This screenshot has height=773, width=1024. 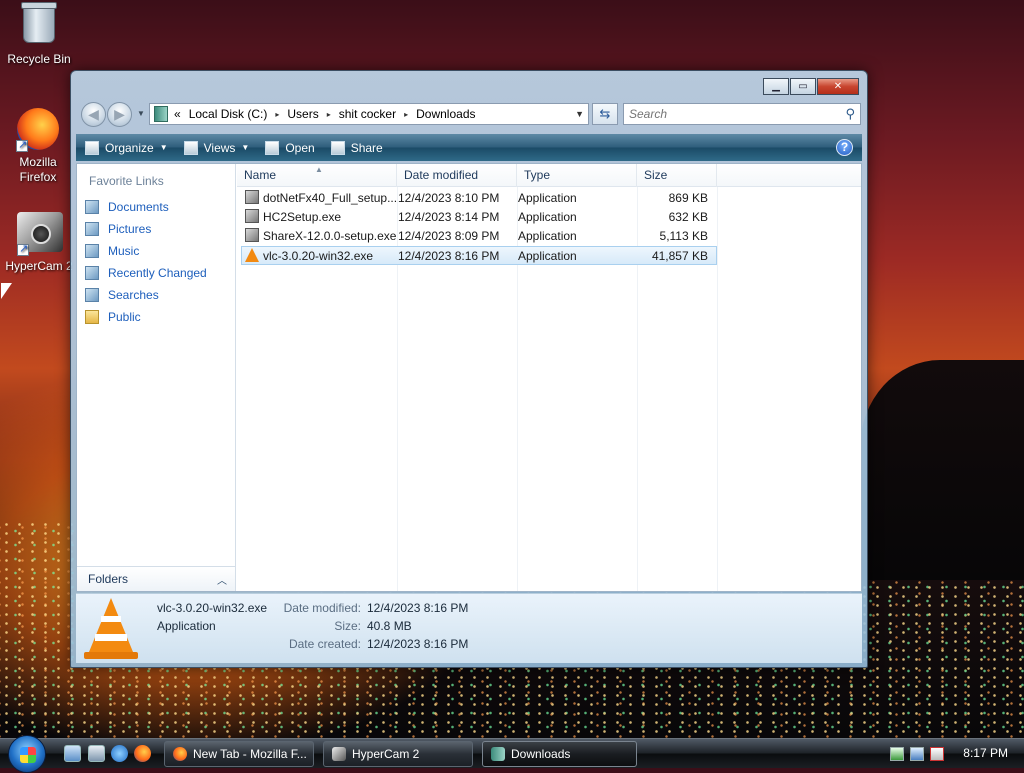 What do you see at coordinates (985, 753) in the screenshot?
I see `clock: 8:17 PM` at bounding box center [985, 753].